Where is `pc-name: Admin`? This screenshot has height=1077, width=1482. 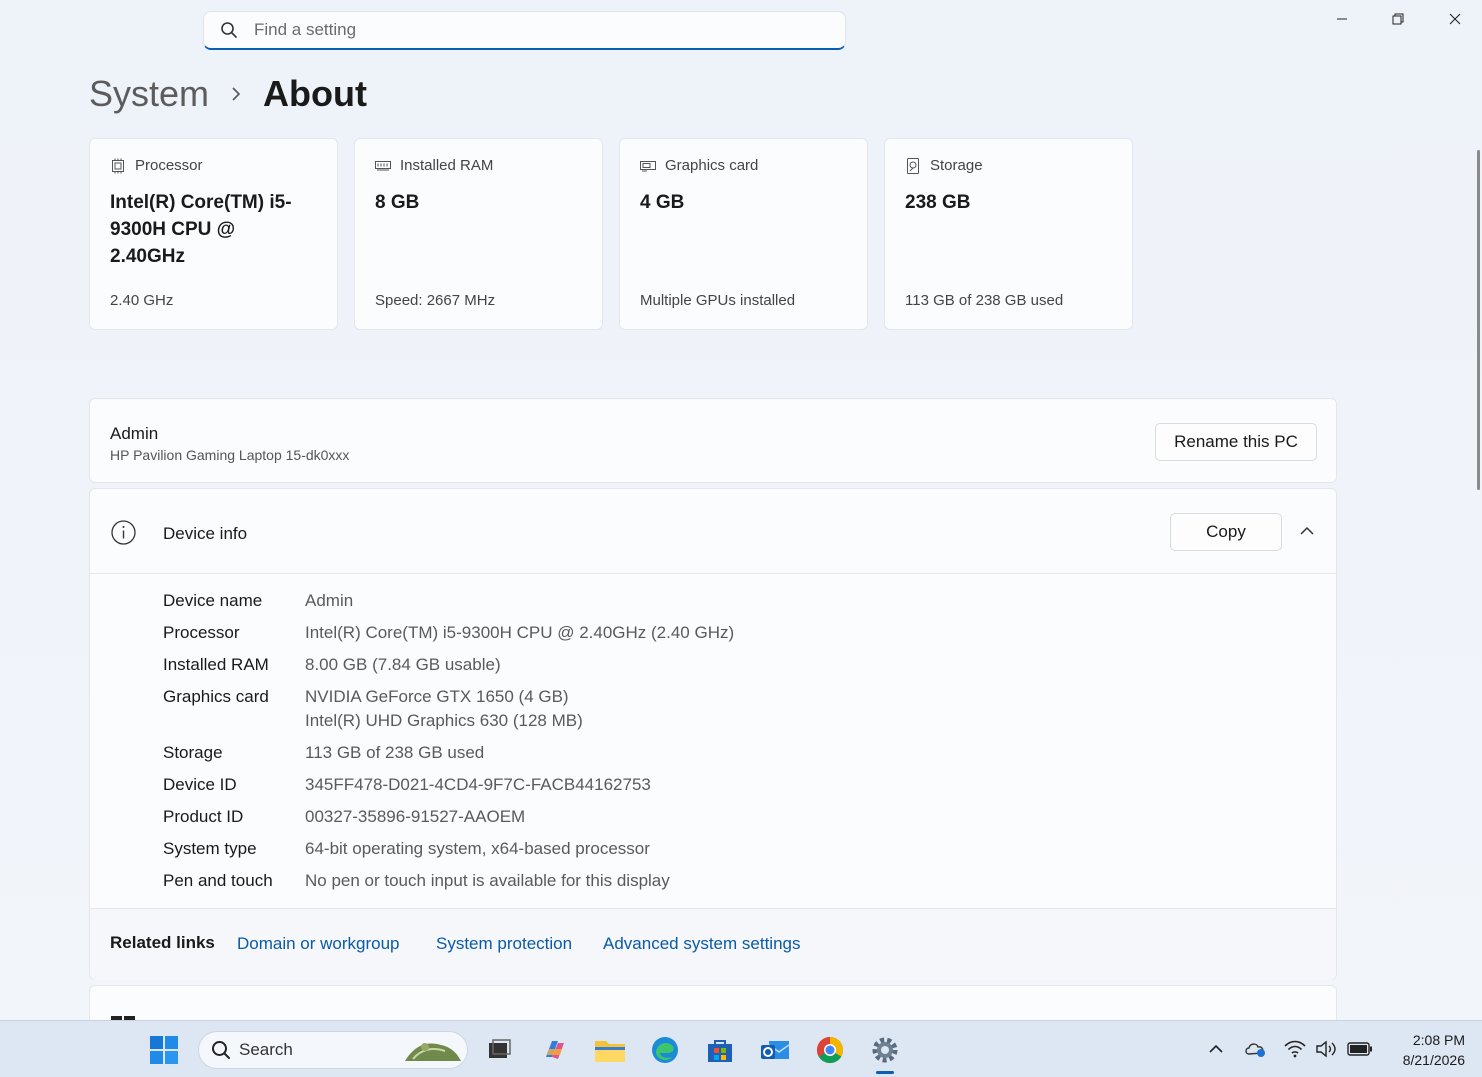
pc-name: Admin is located at coordinates (134, 433).